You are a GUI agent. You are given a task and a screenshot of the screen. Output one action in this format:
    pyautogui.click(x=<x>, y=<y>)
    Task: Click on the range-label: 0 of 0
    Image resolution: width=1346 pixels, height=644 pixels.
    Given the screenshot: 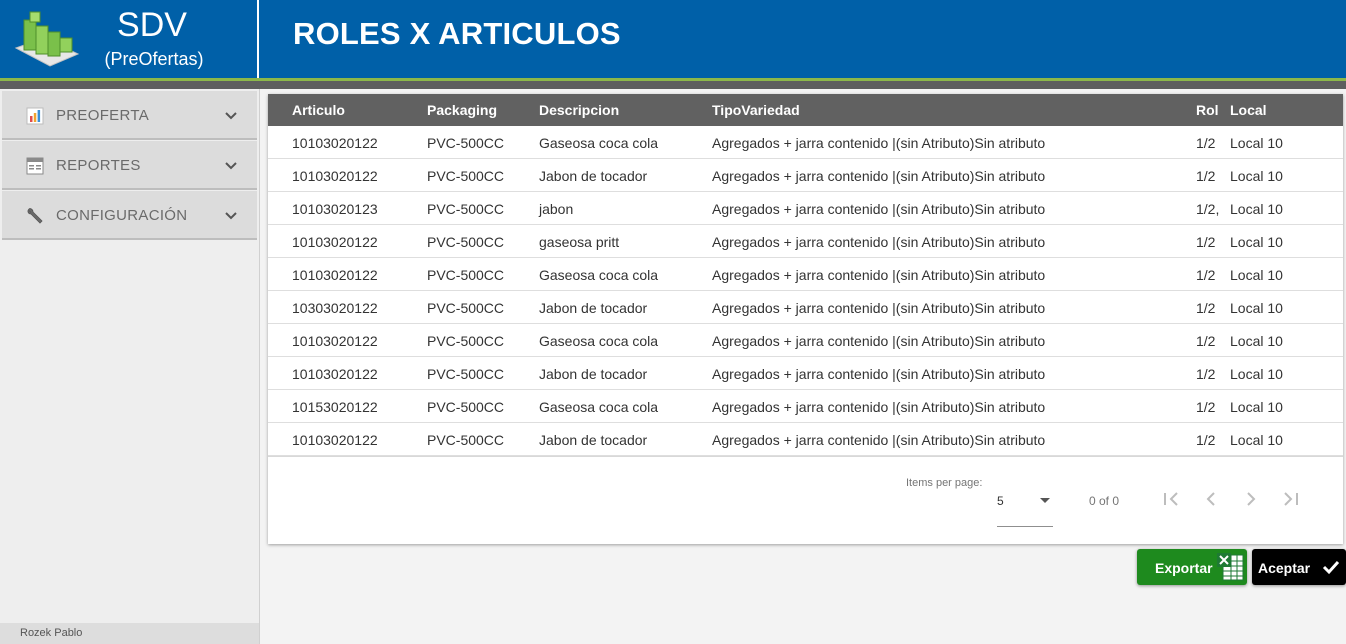 What is the action you would take?
    pyautogui.click(x=1104, y=501)
    